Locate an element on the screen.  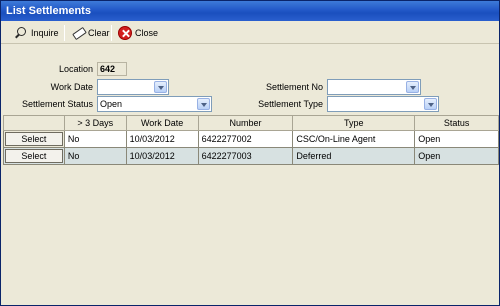
table-header-row: > 3 Days Work Date Number Type Status is located at coordinates (251, 123).